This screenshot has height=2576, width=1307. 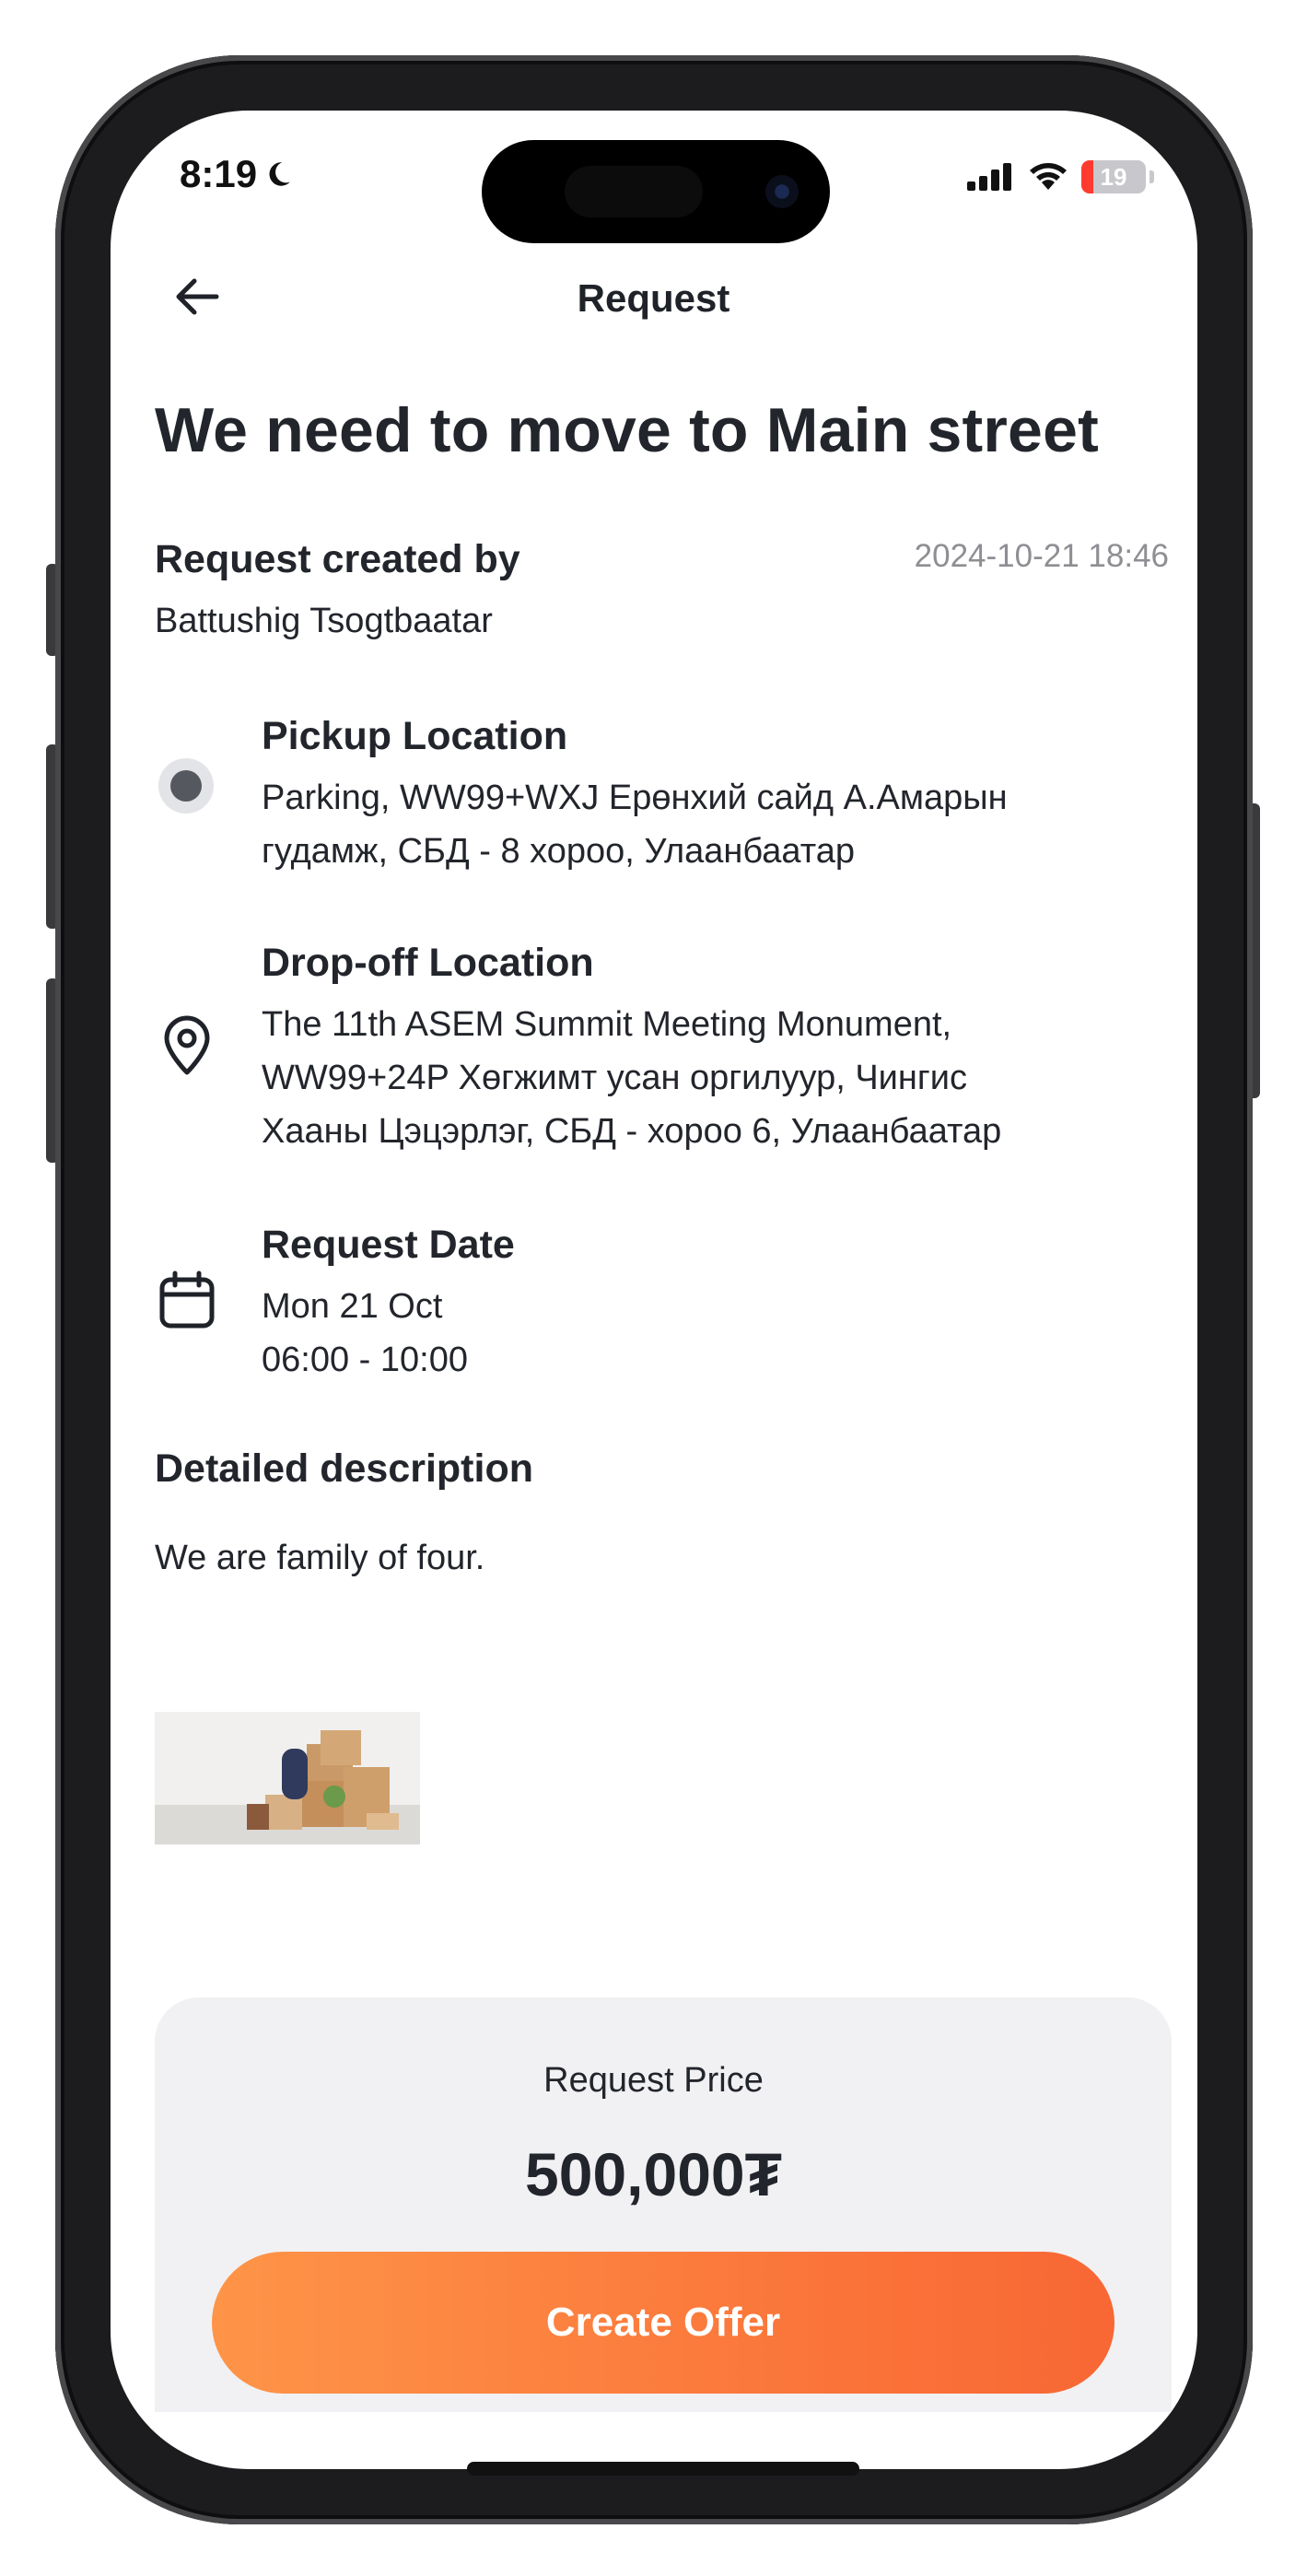 I want to click on price-value: 500,000₮, so click(x=653, y=2174).